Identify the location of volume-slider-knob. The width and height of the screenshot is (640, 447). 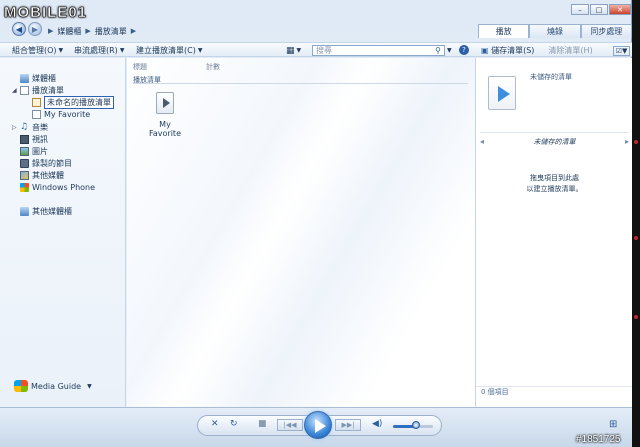
(416, 425).